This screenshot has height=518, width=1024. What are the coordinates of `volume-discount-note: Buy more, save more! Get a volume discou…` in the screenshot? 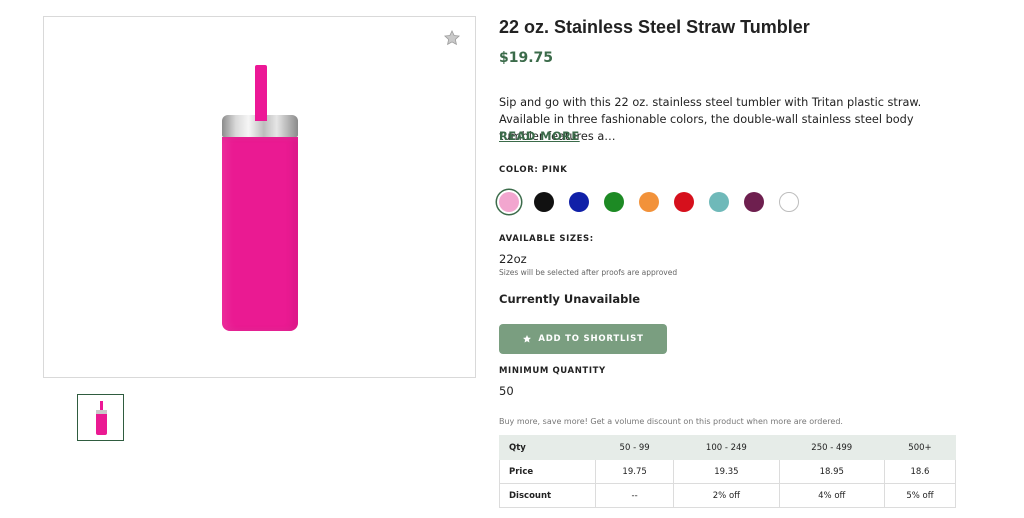 It's located at (671, 421).